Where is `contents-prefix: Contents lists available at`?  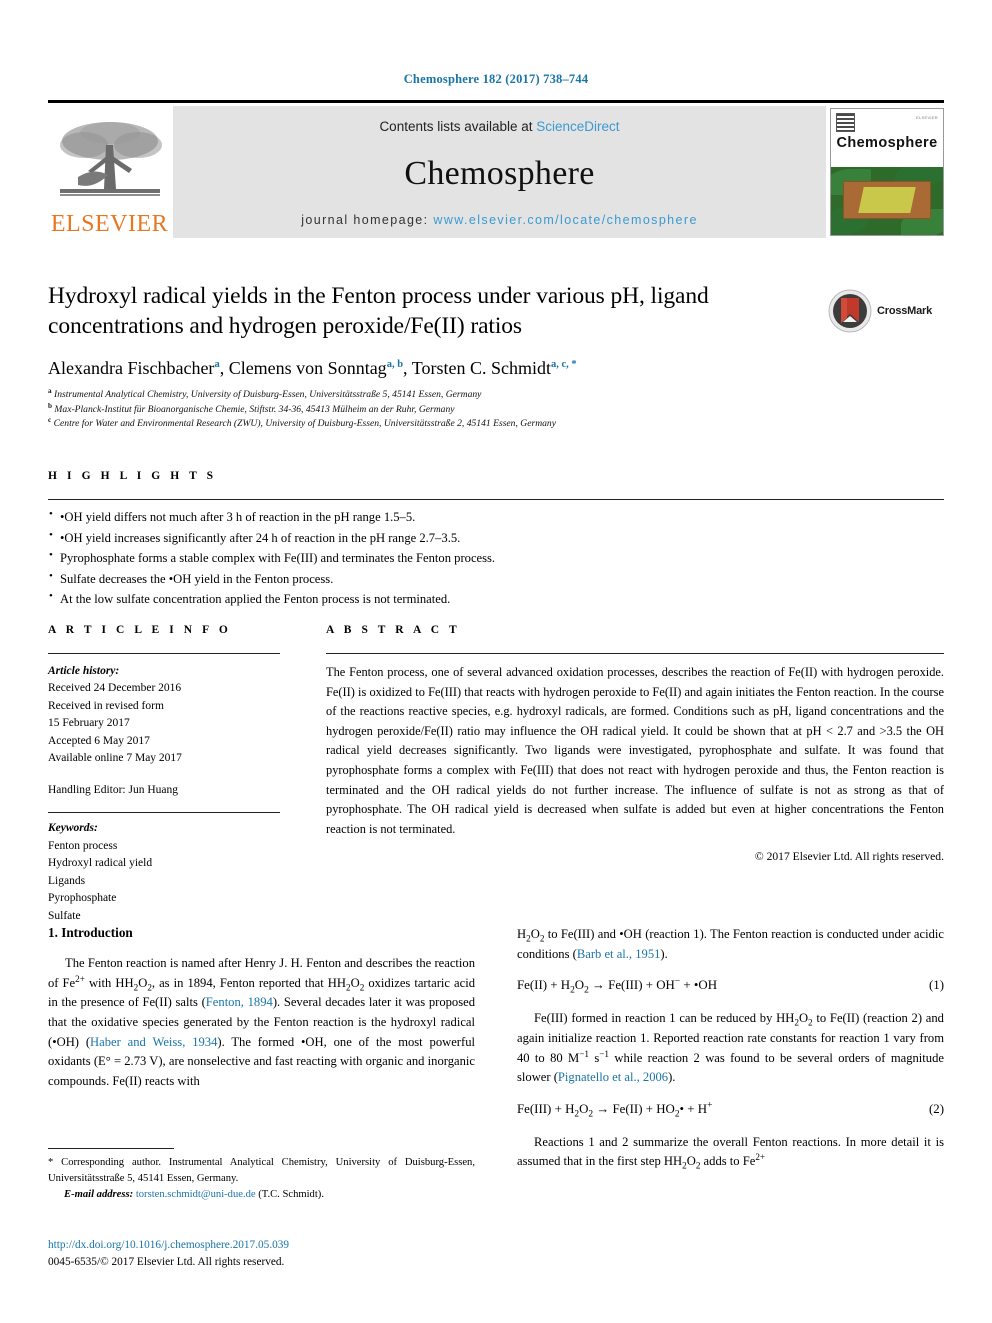
contents-prefix: Contents lists available at is located at coordinates (458, 126).